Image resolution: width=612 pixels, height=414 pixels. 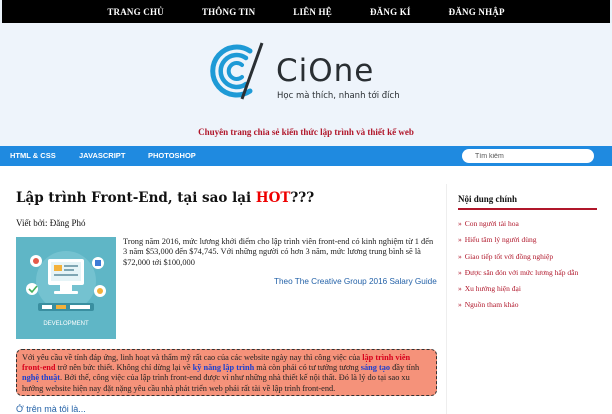 What do you see at coordinates (390, 12) in the screenshot?
I see `nav-register: ĐĂNG KÍ` at bounding box center [390, 12].